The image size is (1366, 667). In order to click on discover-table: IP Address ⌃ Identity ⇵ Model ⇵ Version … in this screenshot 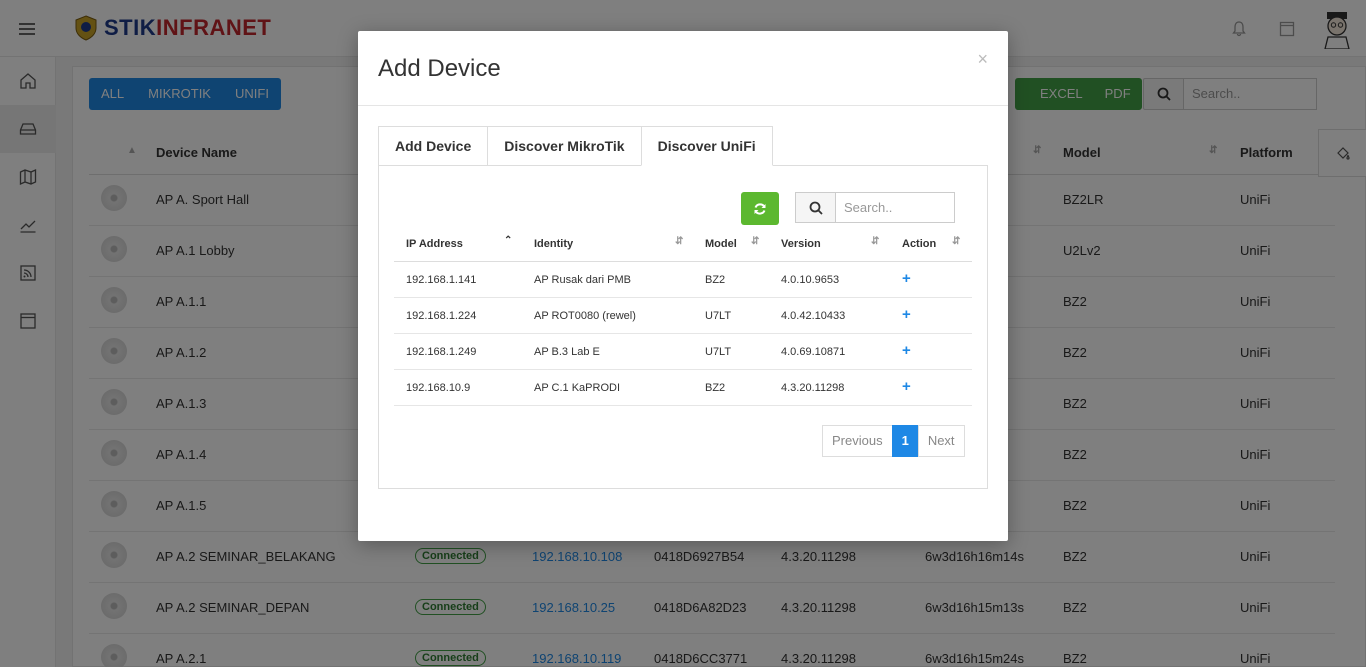, I will do `click(683, 316)`.